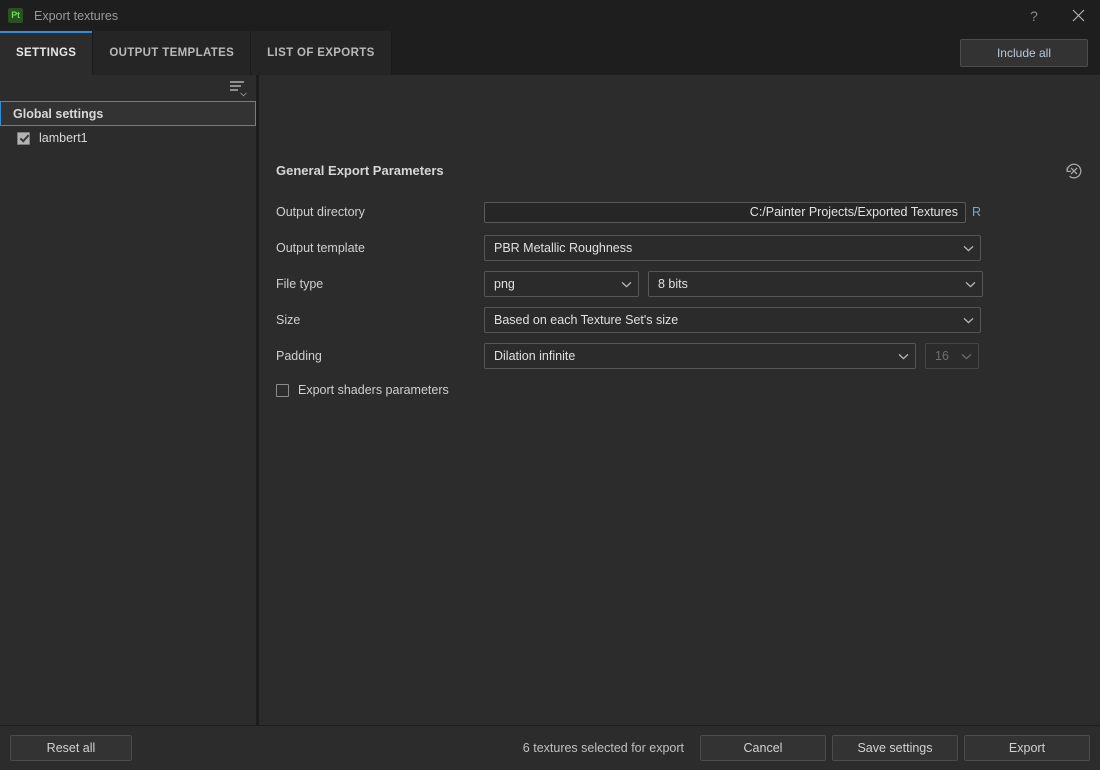 The image size is (1100, 770). I want to click on sidebar-item-global-settings-label: Global settings, so click(58, 113).